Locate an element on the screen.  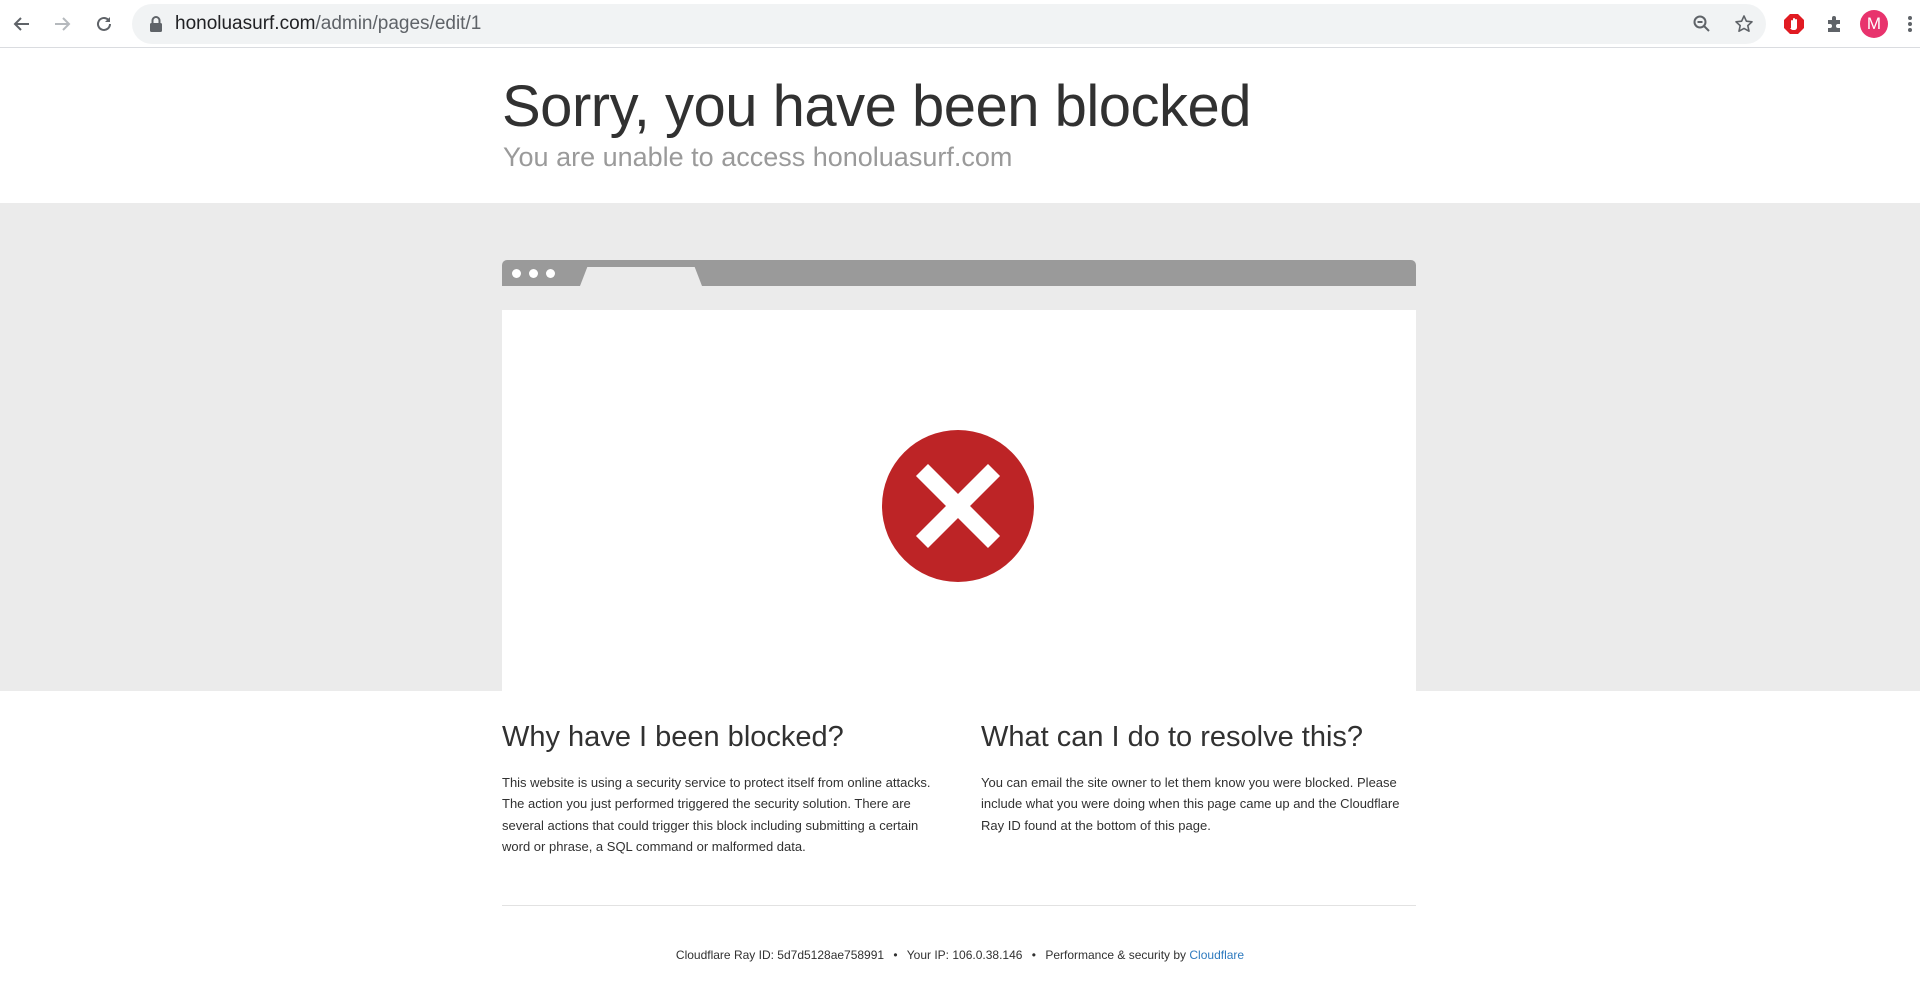
adblock-extension-button is located at coordinates (1794, 24).